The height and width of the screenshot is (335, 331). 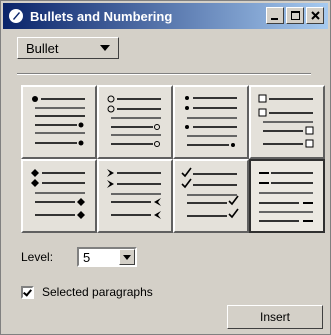 I want to click on level-select: 5, so click(x=107, y=257).